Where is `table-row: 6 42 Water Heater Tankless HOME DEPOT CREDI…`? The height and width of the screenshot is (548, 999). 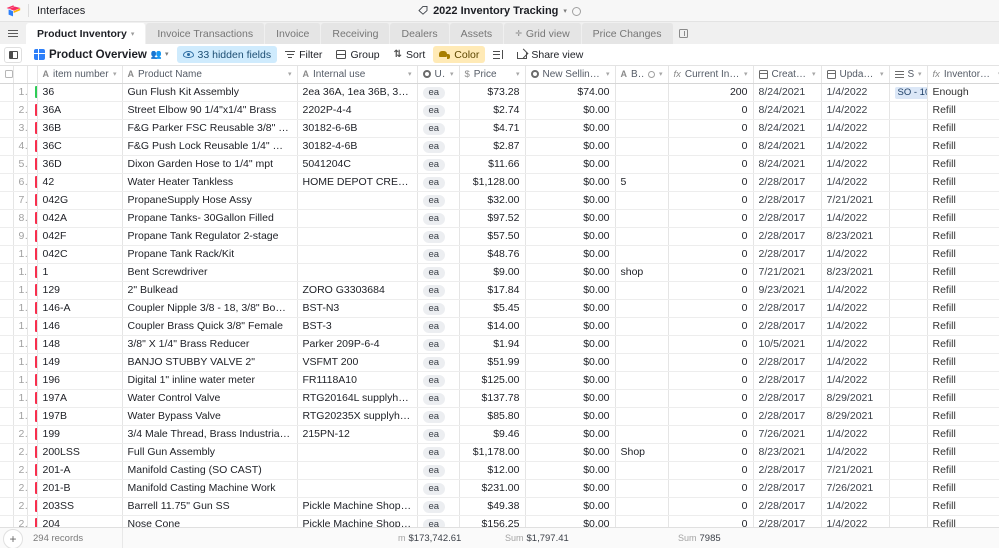
table-row: 6 42 Water Heater Tankless HOME DEPOT CREDI… is located at coordinates (499, 182).